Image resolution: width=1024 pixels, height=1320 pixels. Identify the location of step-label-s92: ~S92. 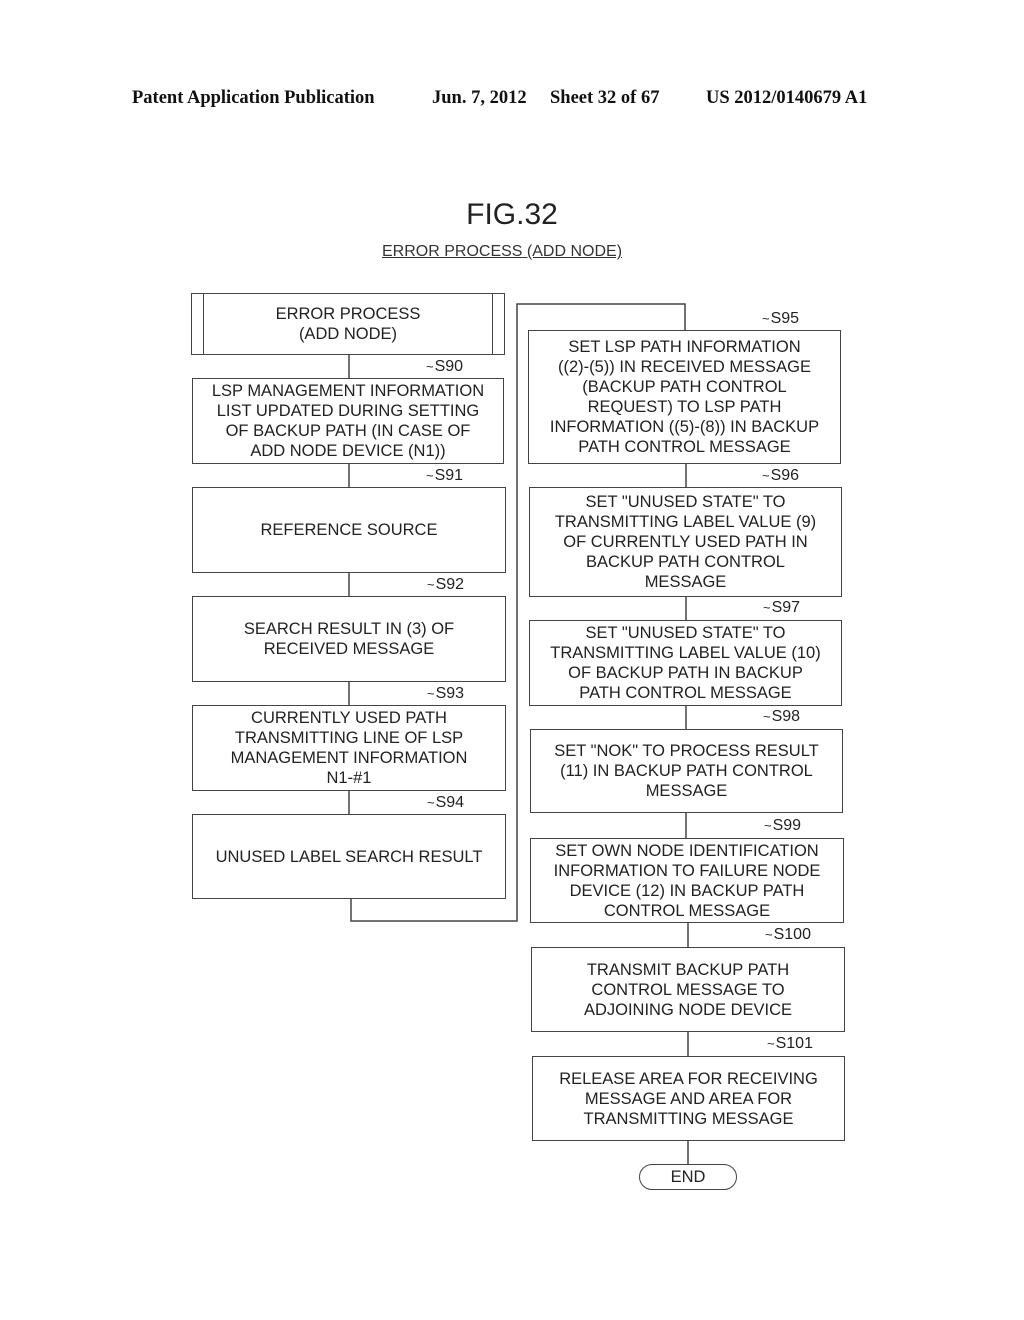
(446, 584).